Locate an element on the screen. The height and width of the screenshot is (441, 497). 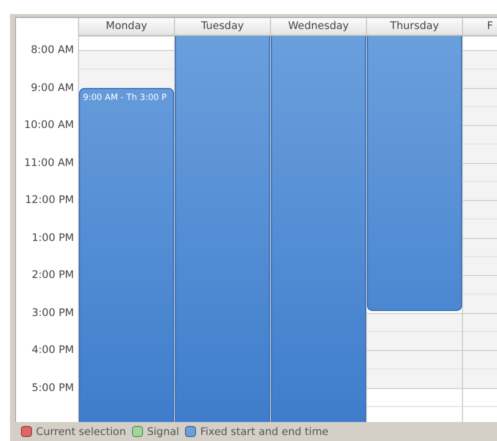
legend-label: Current selection is located at coordinates (81, 432).